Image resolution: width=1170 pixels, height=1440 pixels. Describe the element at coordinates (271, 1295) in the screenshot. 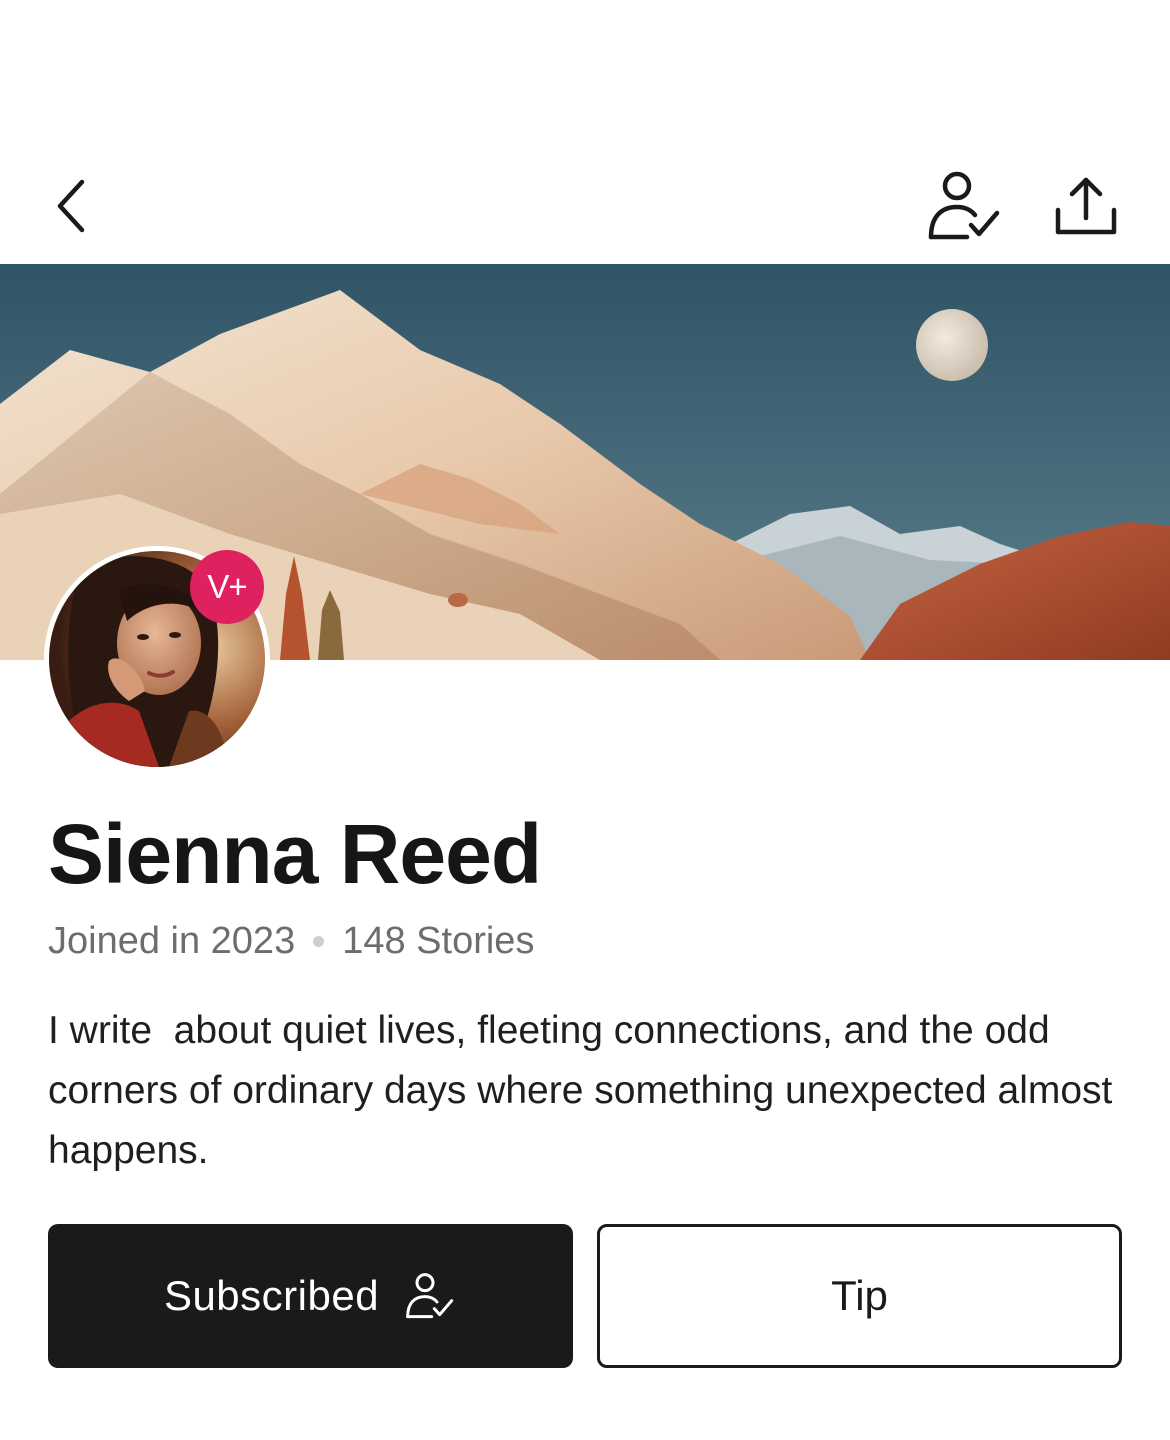

I see `subscribed-label: Subscribed` at that location.